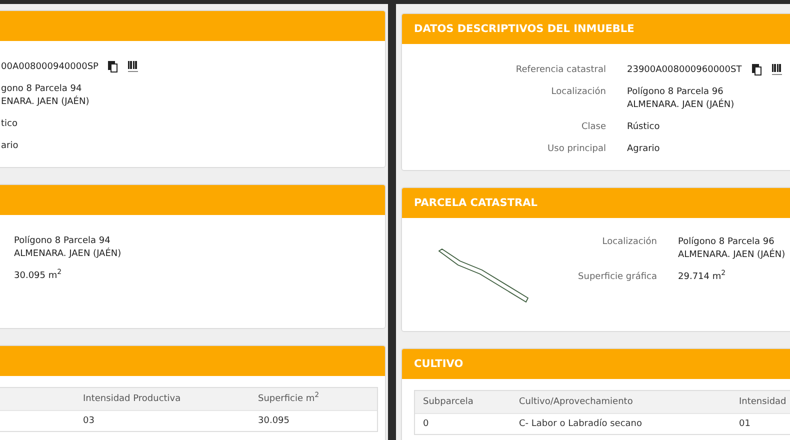 The image size is (790, 440). What do you see at coordinates (68, 248) in the screenshot?
I see `field-value: Polígono 8 Parcela 94 ALMENARA. JAEN (JAÉN)` at bounding box center [68, 248].